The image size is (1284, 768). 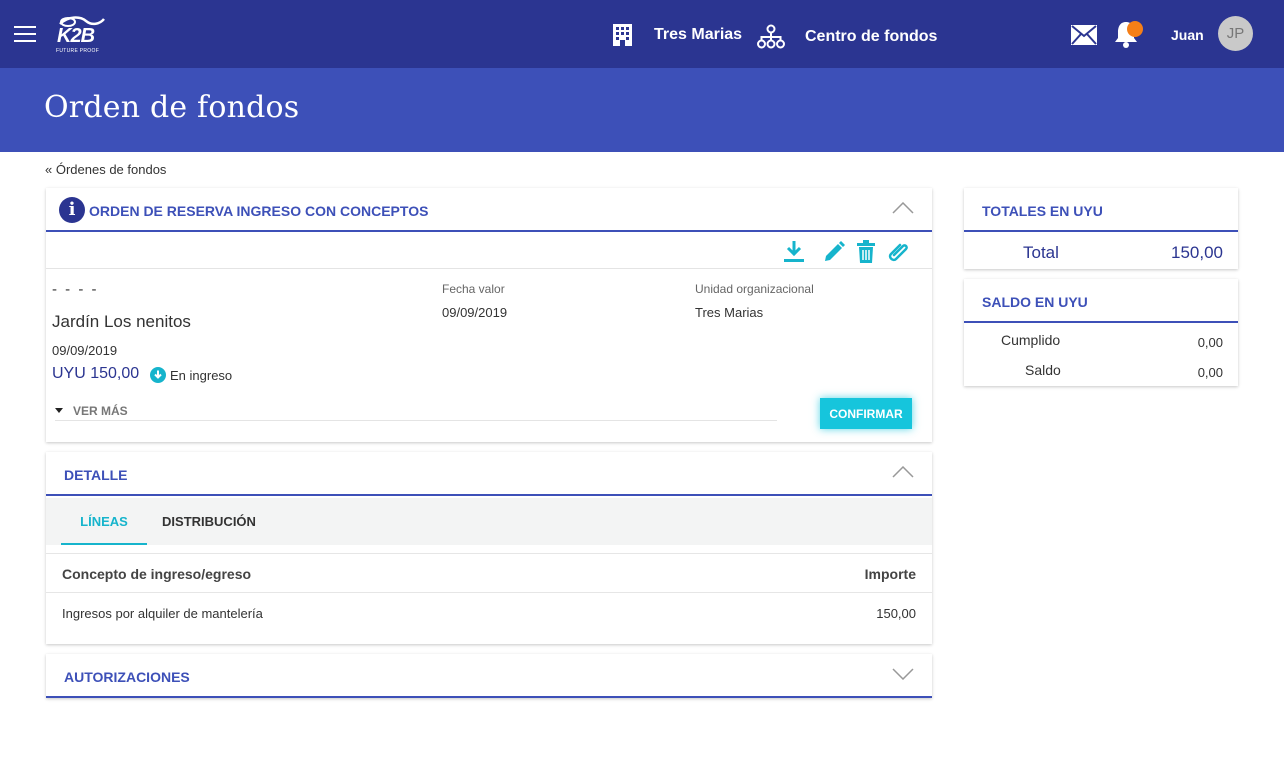 I want to click on totales-title: TOTALES EN UYU, so click(x=1042, y=211).